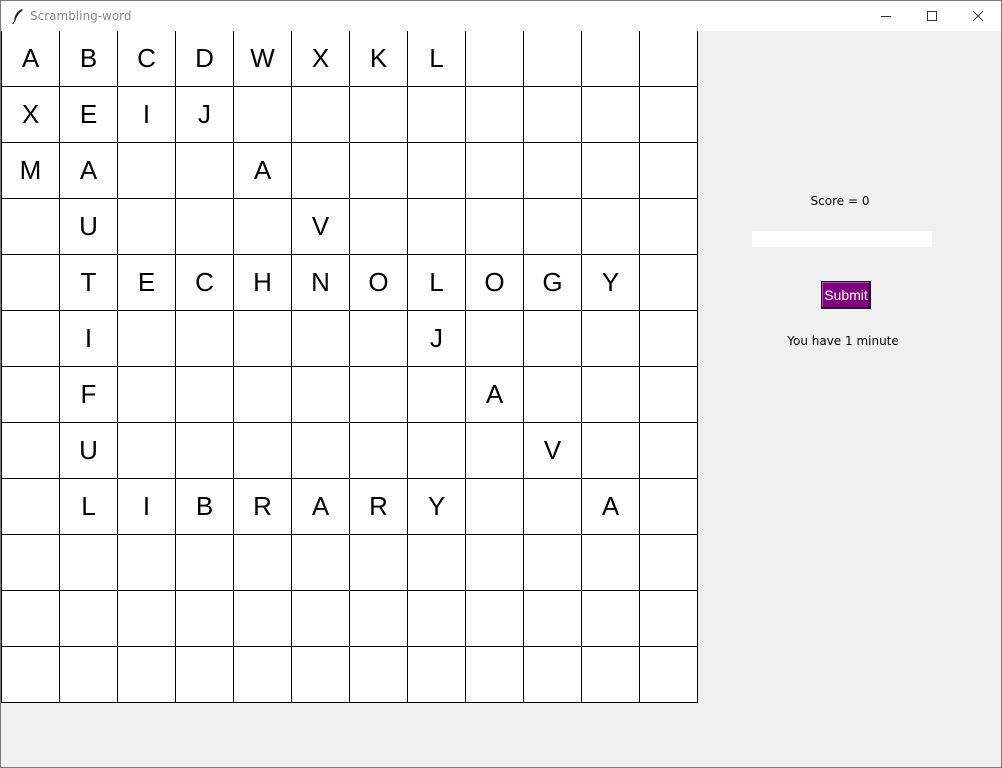 This screenshot has height=768, width=1002. I want to click on grid-cell: W, so click(263, 59).